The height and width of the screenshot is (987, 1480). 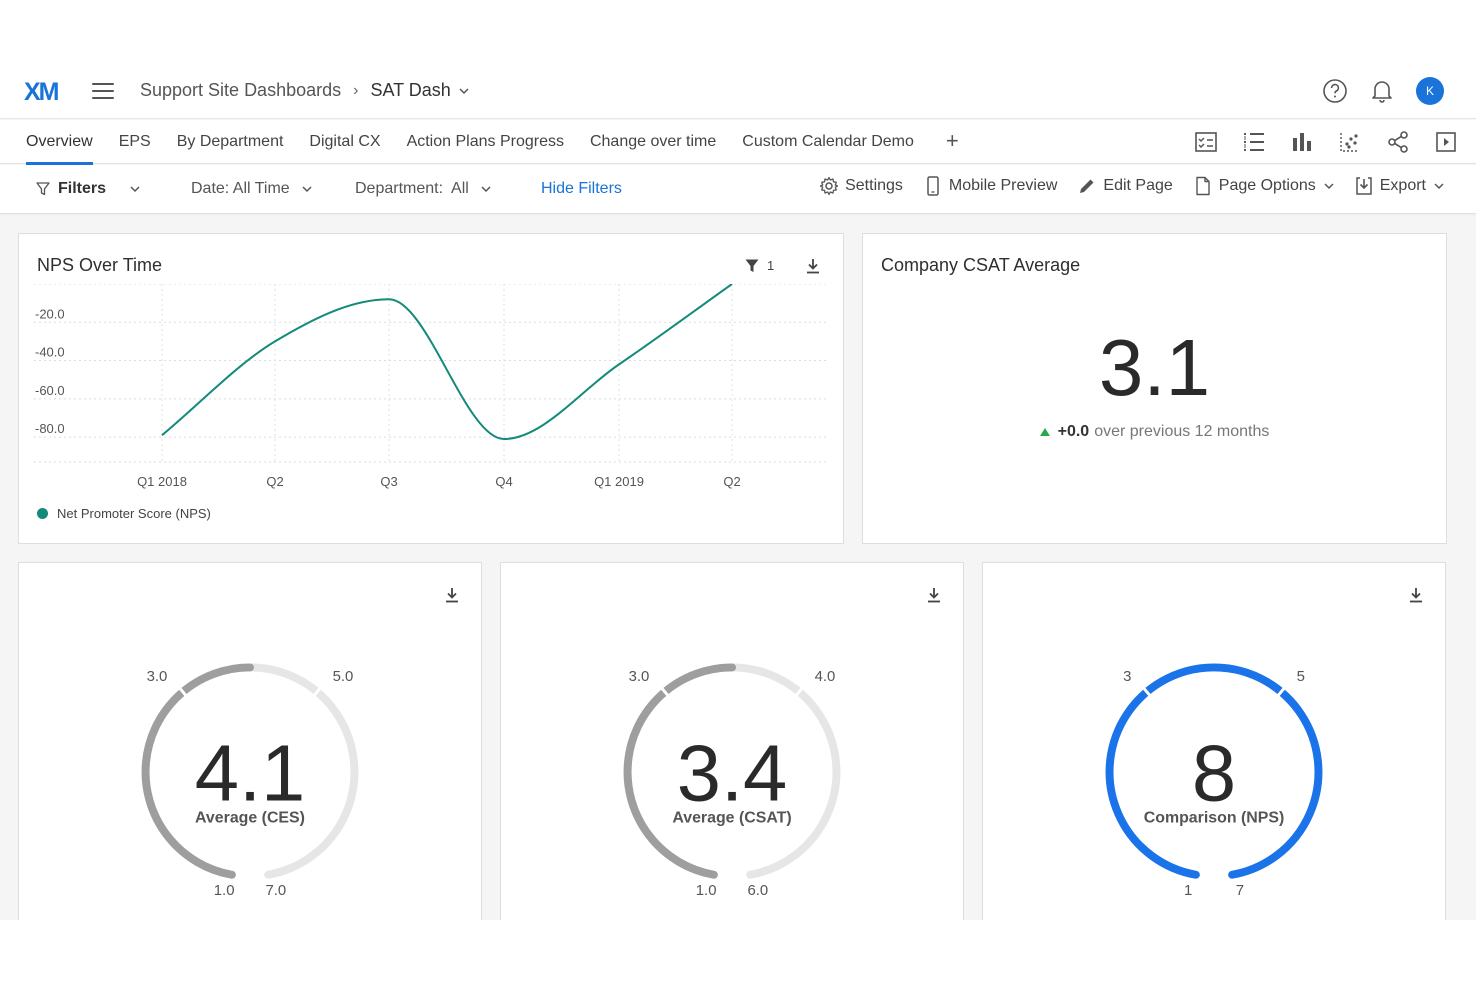 What do you see at coordinates (230, 142) in the screenshot?
I see `tab-by-department: By Department` at bounding box center [230, 142].